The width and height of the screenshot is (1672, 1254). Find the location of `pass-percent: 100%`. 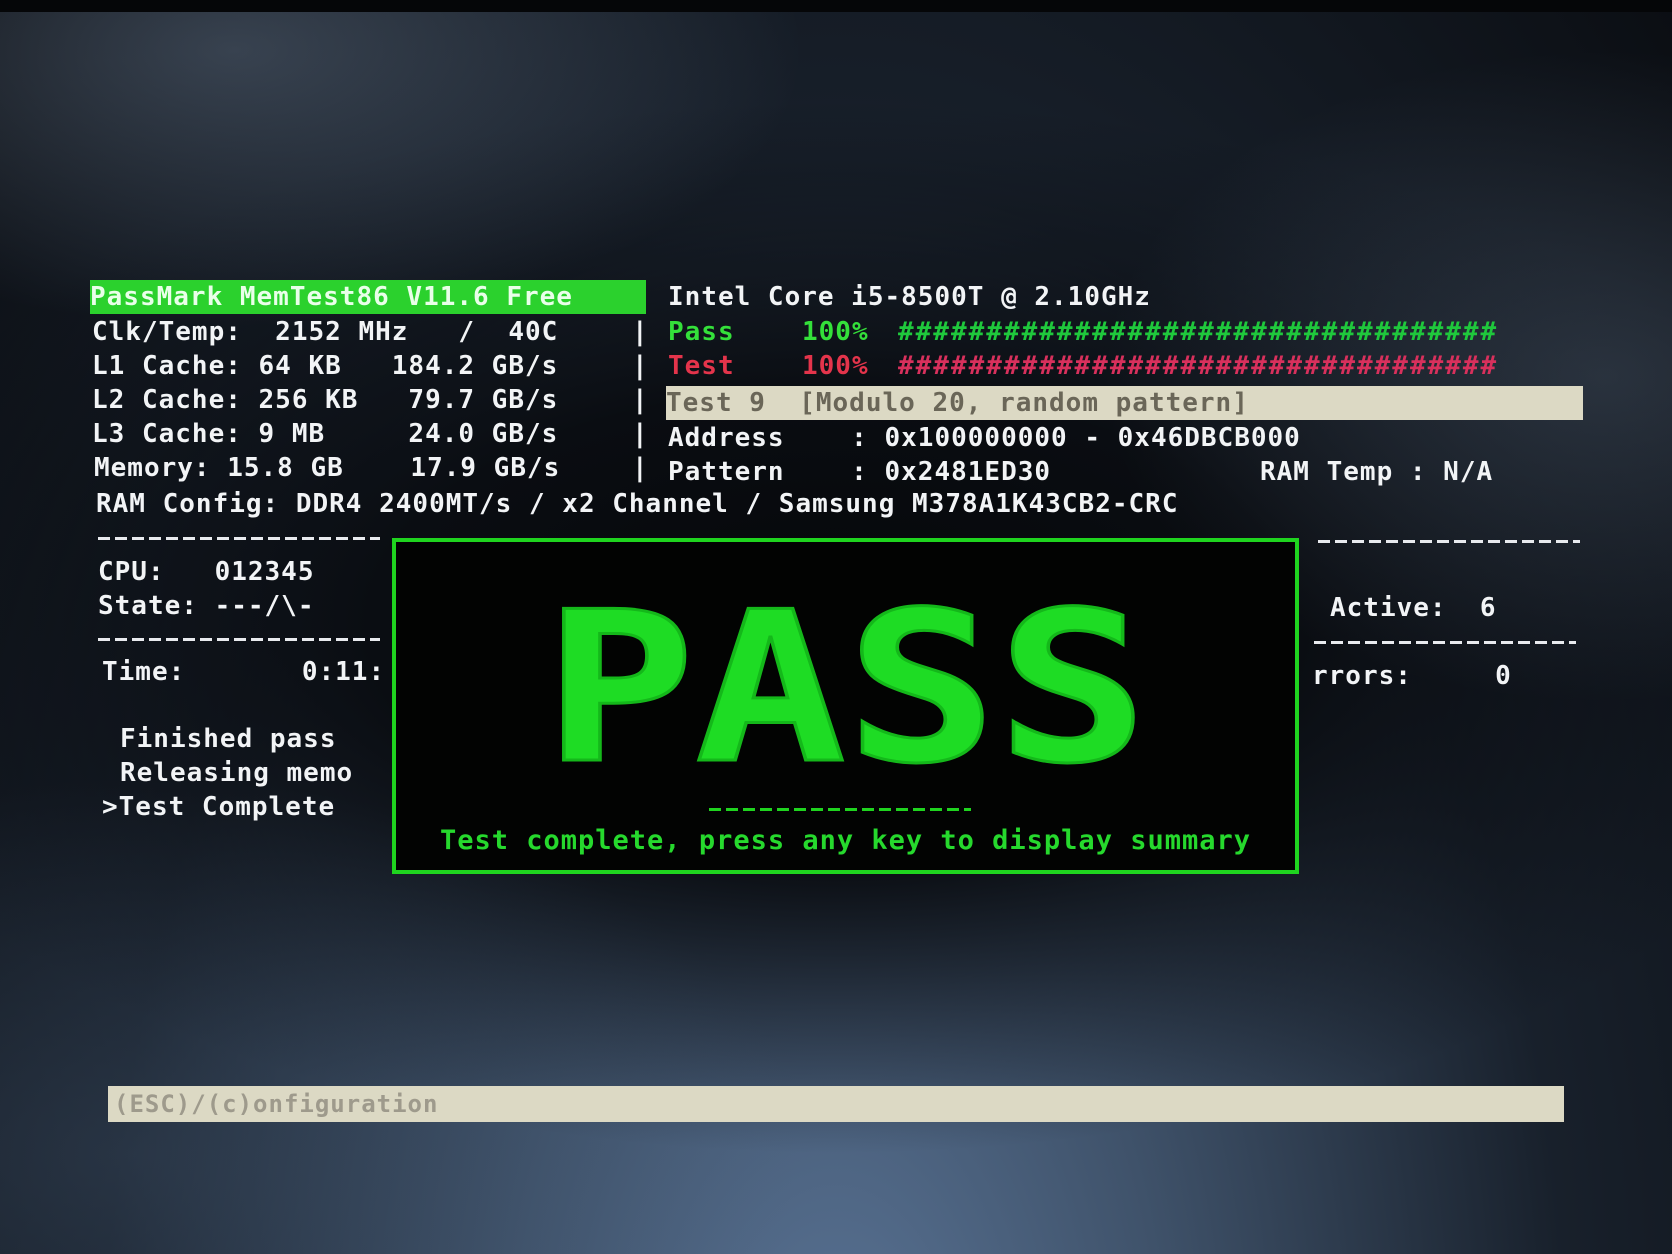

pass-percent: 100% is located at coordinates (835, 332).